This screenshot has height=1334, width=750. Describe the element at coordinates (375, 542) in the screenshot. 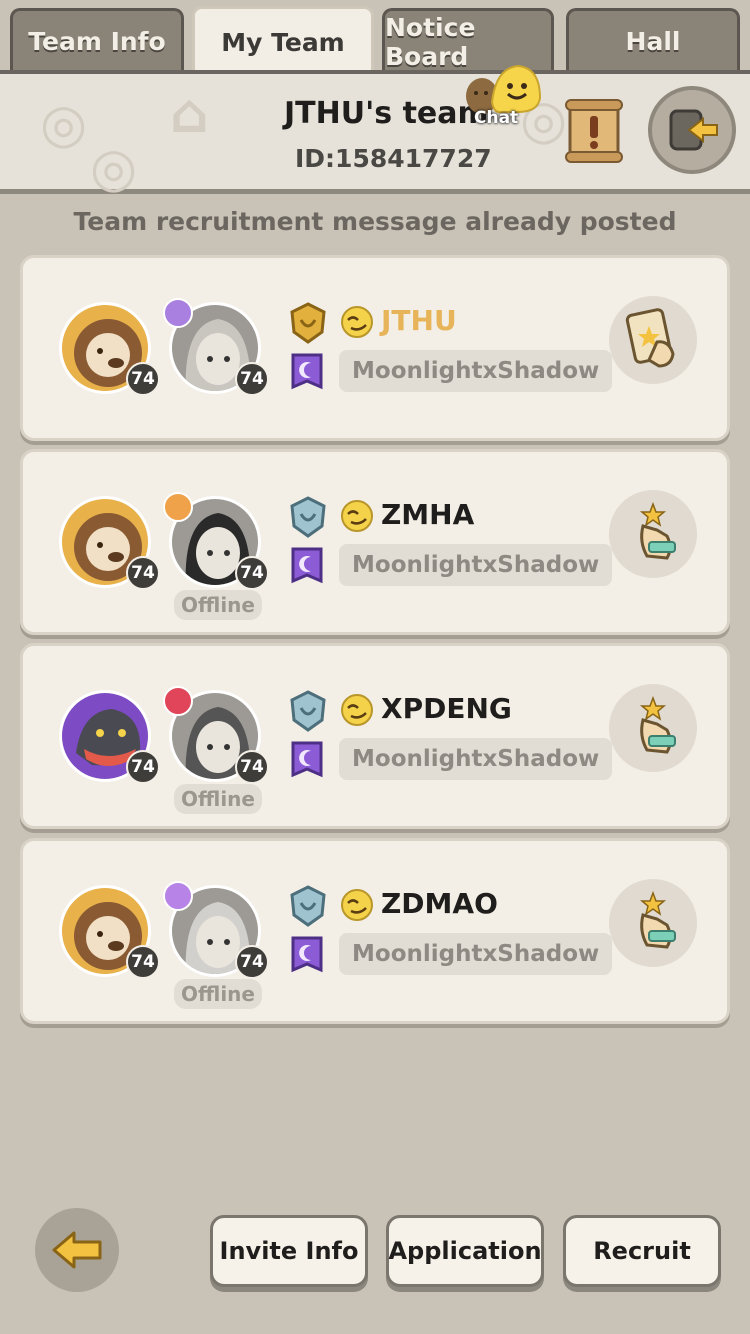

I see `member-card: 74 74 Offline ZMHA MoonlightxShadow` at that location.